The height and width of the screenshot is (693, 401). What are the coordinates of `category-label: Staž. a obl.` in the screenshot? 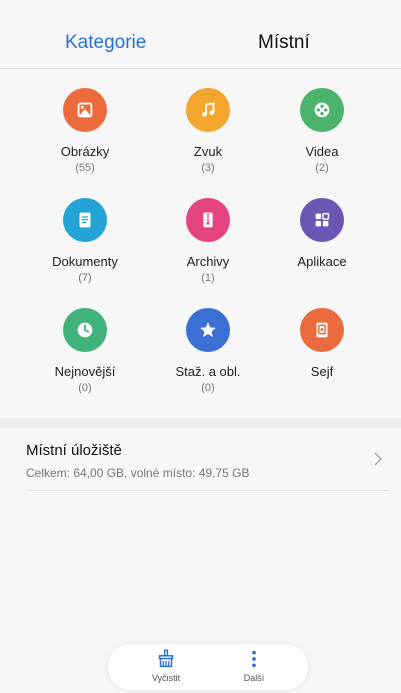 It's located at (208, 371).